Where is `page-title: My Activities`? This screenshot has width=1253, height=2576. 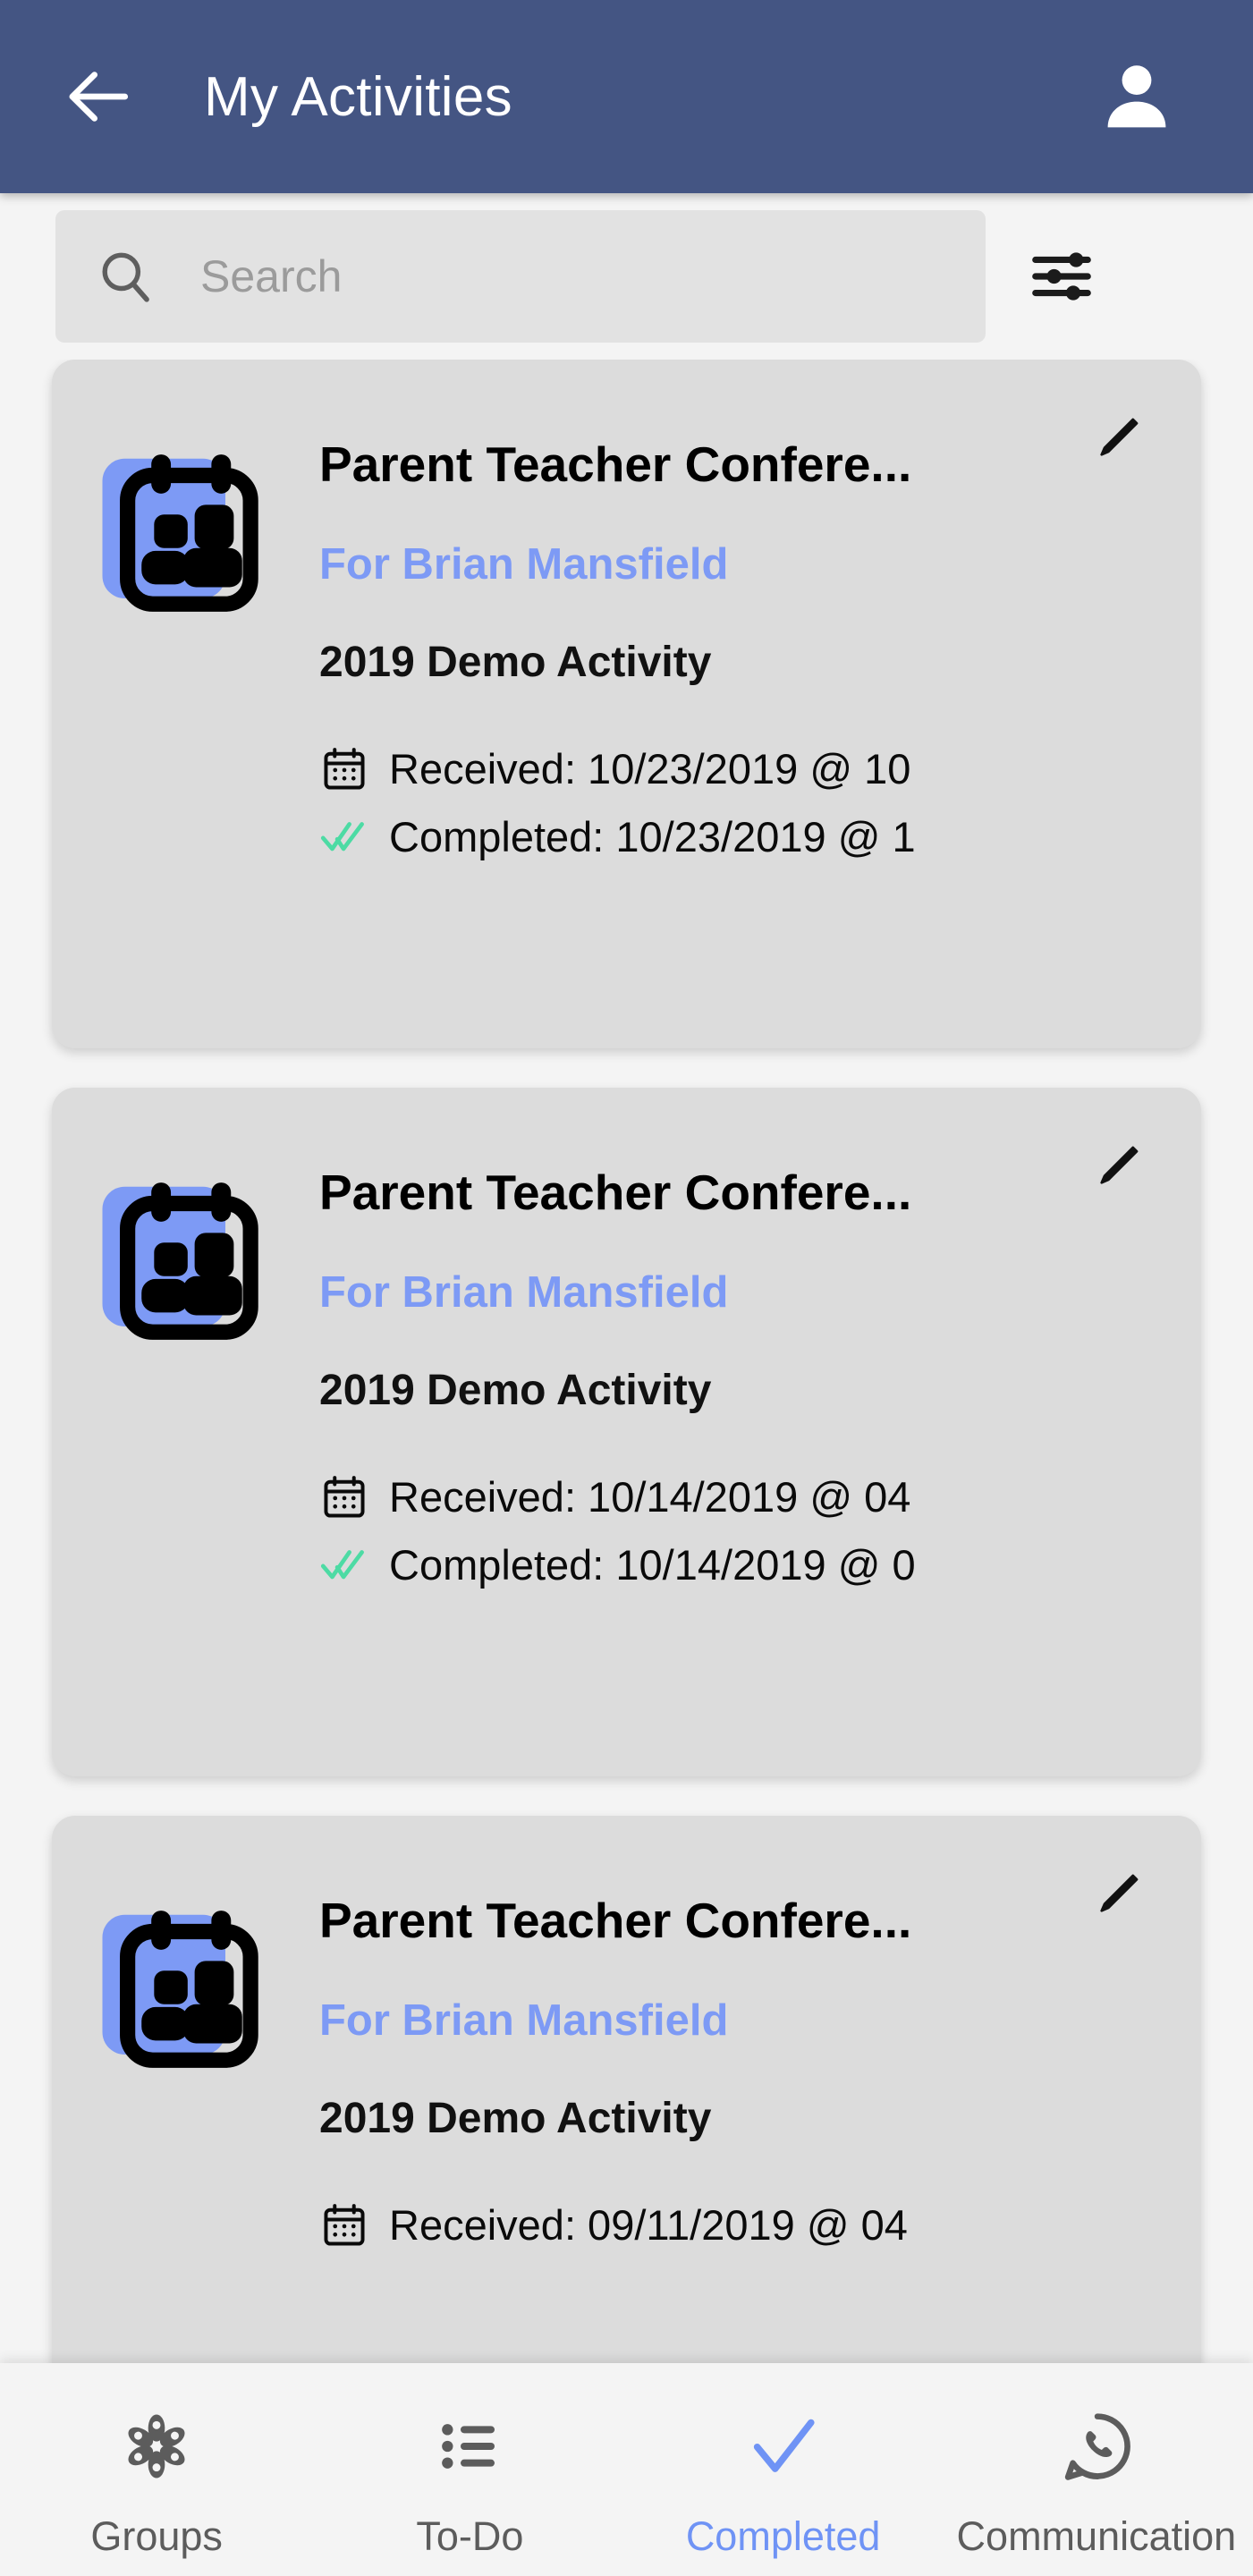 page-title: My Activities is located at coordinates (358, 96).